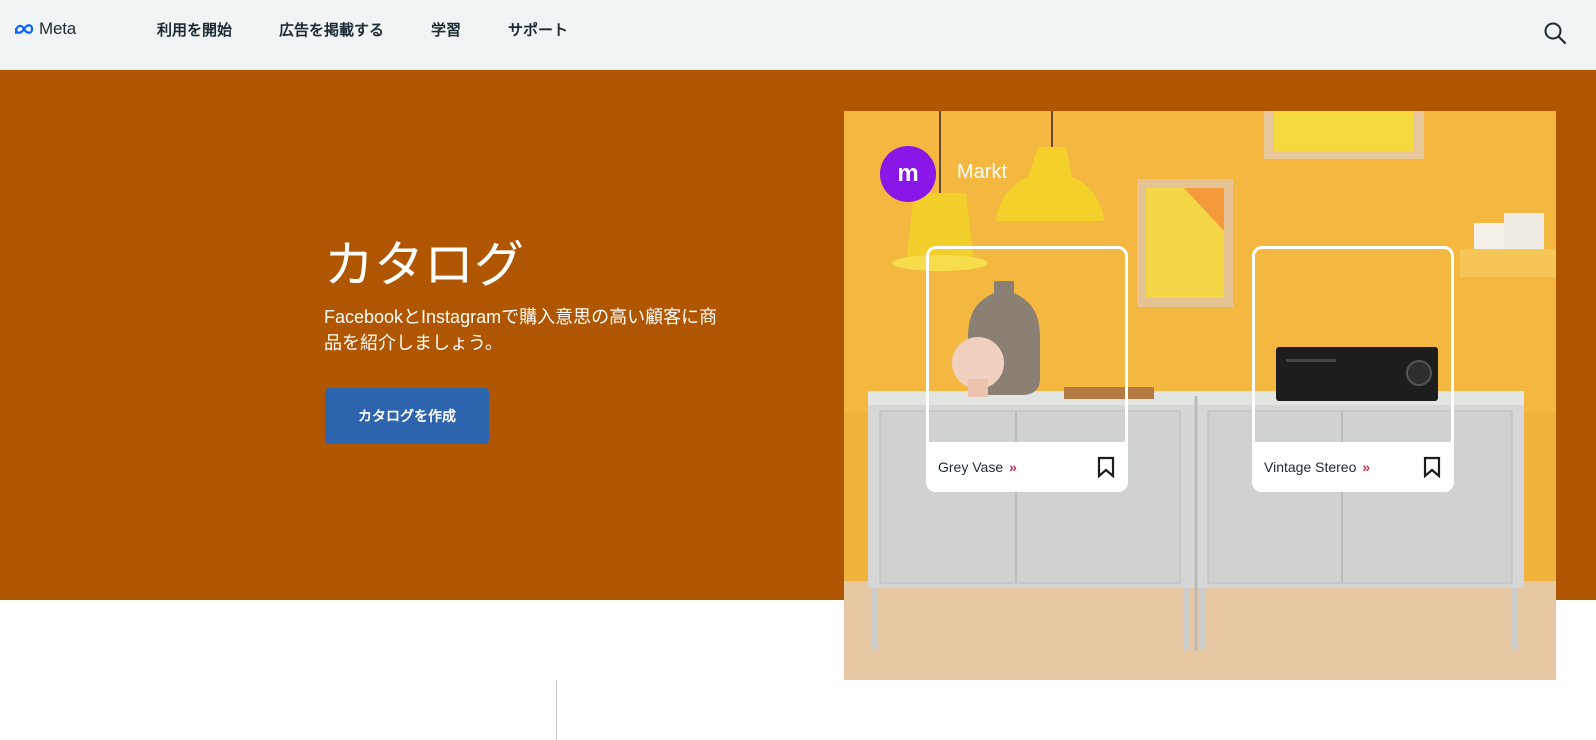  Describe the element at coordinates (971, 467) in the screenshot. I see `product-name: Grey Vase` at that location.